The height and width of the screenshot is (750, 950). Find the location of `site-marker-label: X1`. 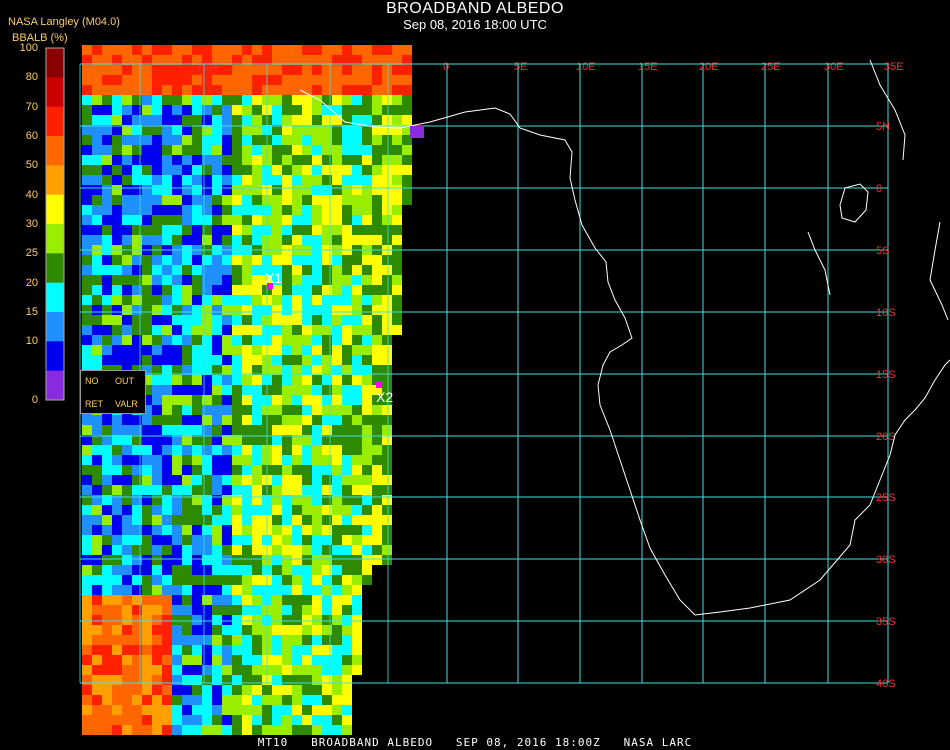

site-marker-label: X1 is located at coordinates (273, 278).